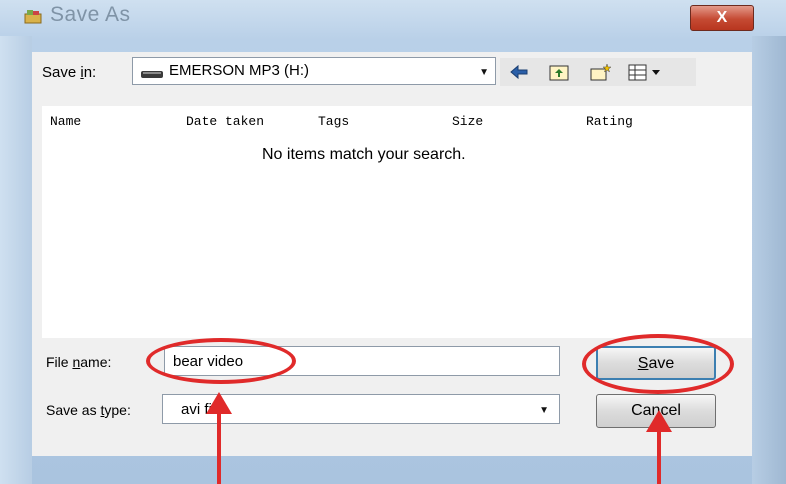 This screenshot has height=484, width=786. Describe the element at coordinates (609, 121) in the screenshot. I see `column-header-rating: Rating` at that location.